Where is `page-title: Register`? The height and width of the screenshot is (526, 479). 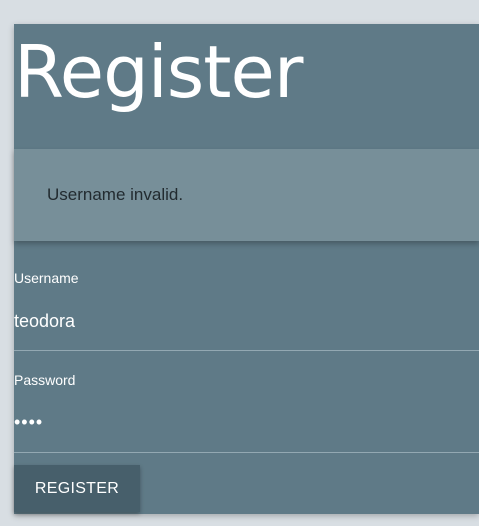 page-title: Register is located at coordinates (158, 72).